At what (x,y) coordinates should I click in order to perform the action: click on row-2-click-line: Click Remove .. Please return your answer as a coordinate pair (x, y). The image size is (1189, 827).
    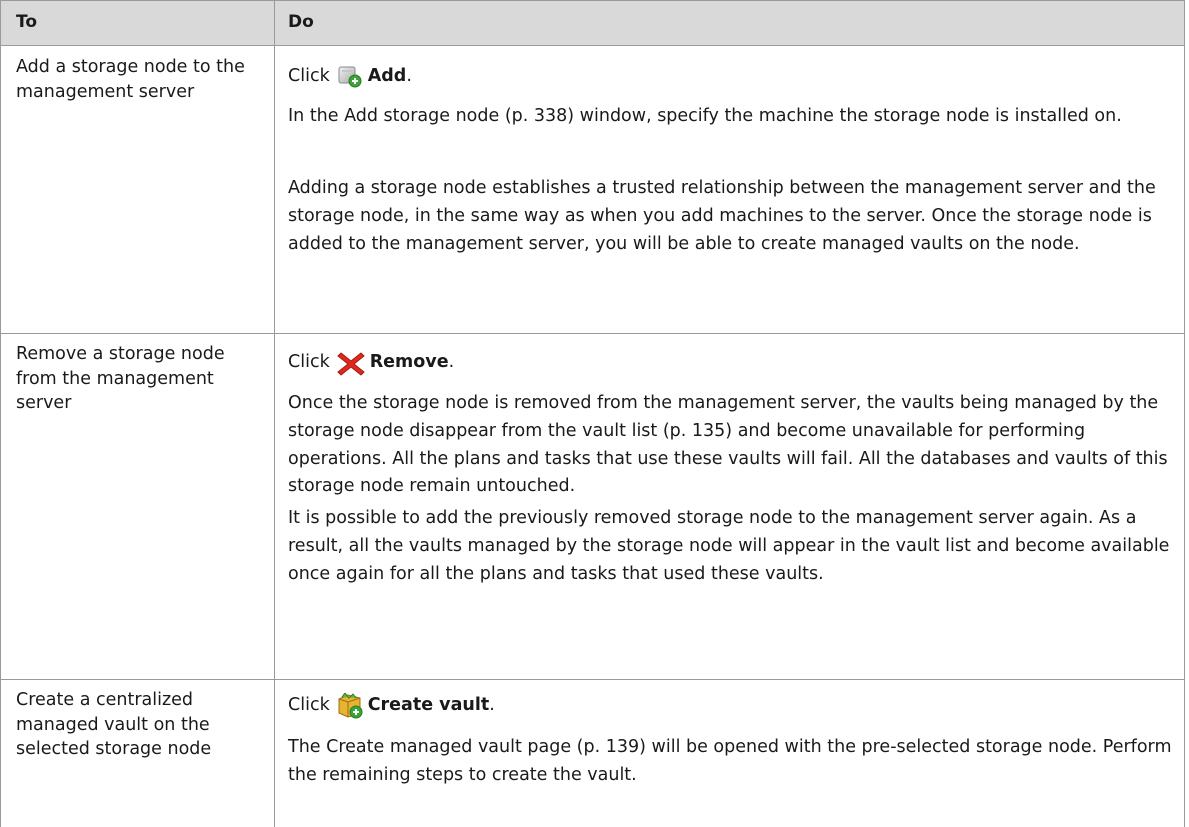
    Looking at the image, I should click on (734, 363).